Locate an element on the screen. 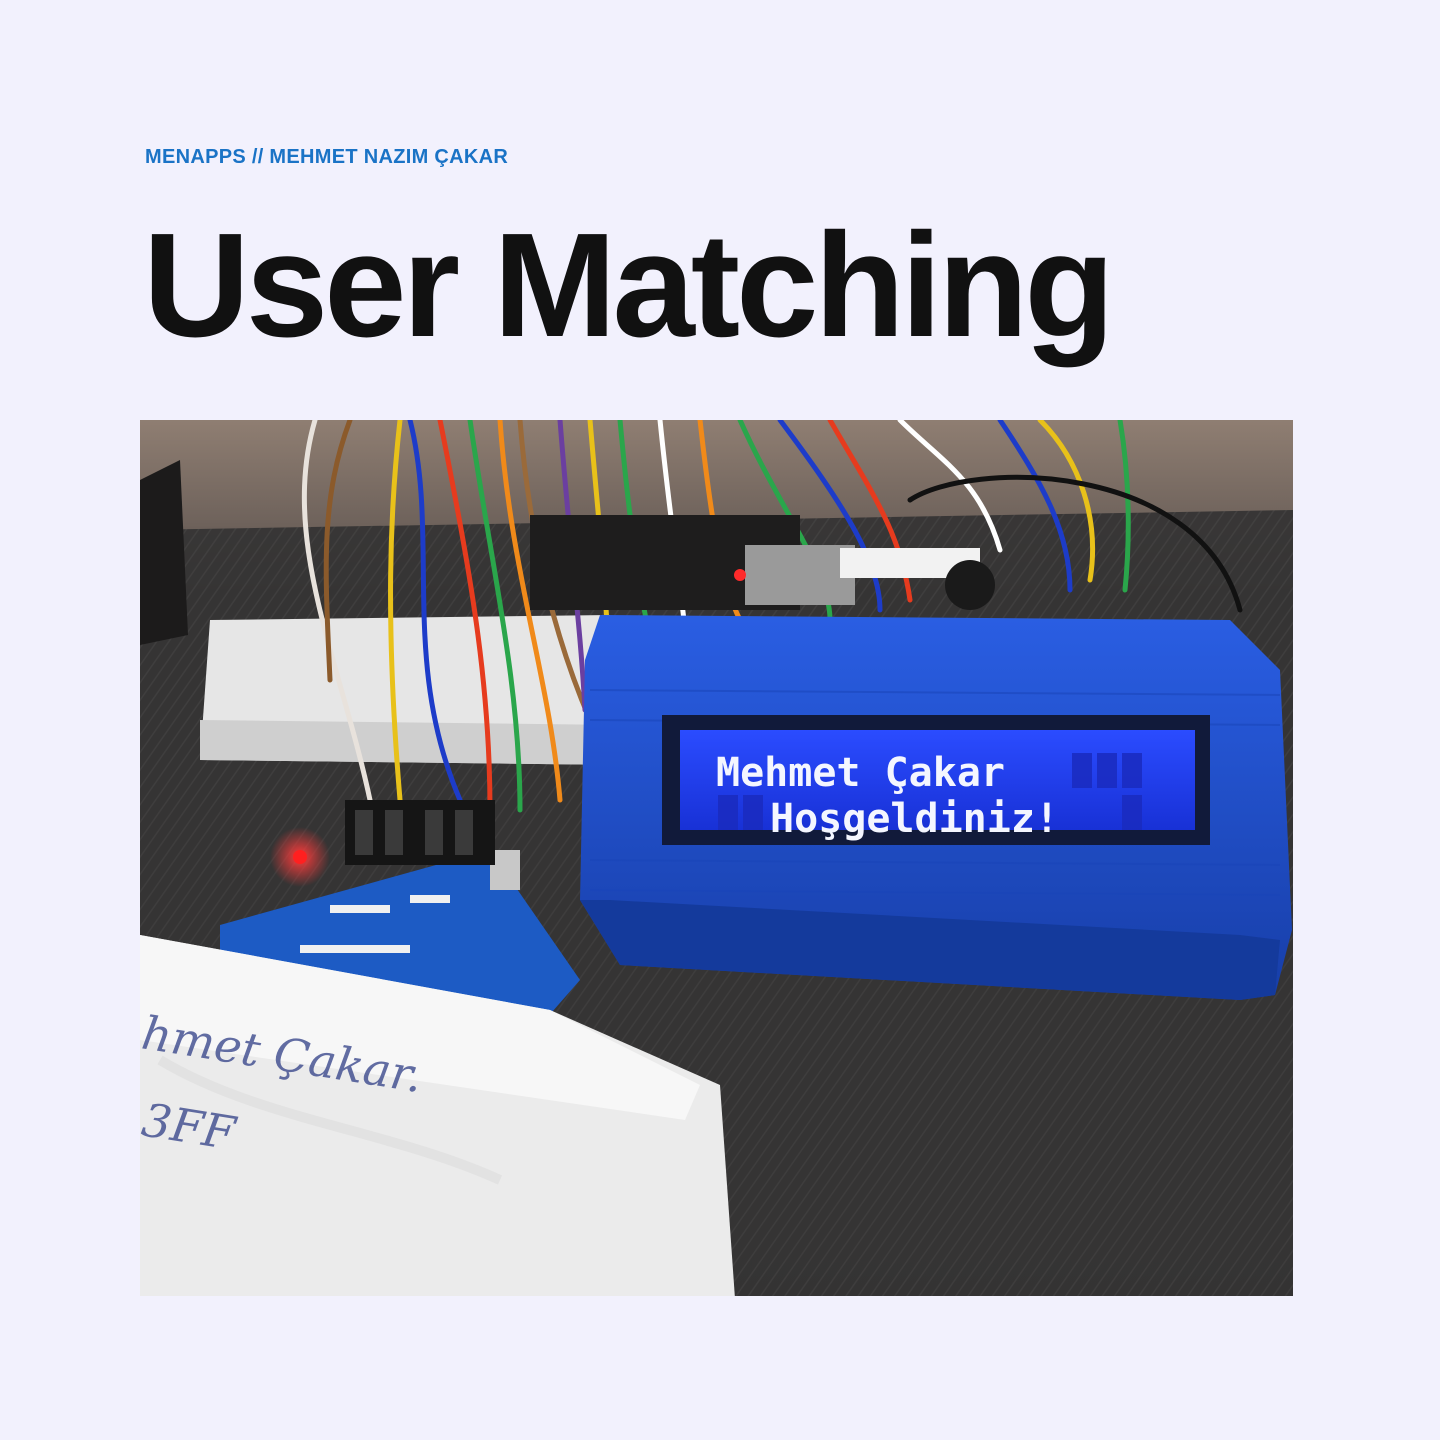 Image resolution: width=1440 pixels, height=1440 pixels. lcd-line-2: Hoşgeldiniz! is located at coordinates (914, 819).